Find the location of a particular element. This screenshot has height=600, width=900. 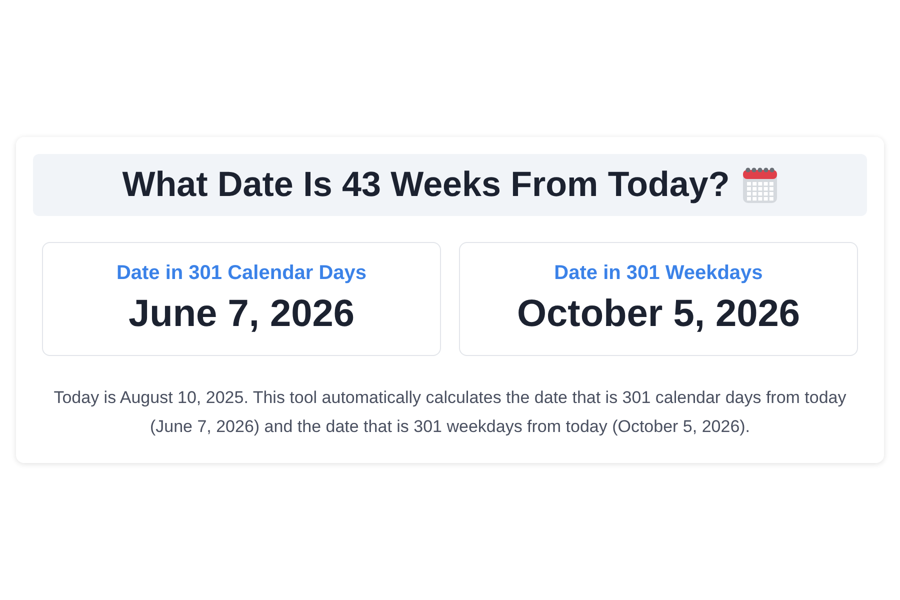

result-date: October 5, 2026 is located at coordinates (658, 314).